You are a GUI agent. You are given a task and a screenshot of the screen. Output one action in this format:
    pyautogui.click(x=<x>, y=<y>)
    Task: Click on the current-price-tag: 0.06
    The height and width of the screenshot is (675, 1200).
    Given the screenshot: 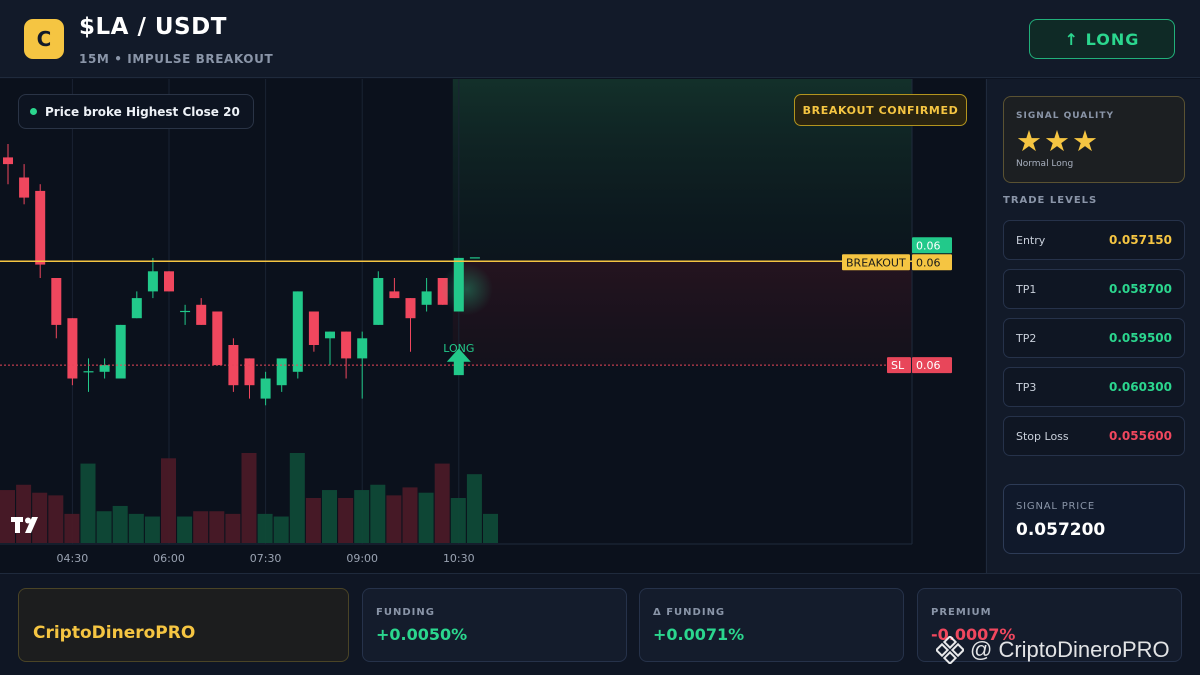 What is the action you would take?
    pyautogui.click(x=928, y=245)
    